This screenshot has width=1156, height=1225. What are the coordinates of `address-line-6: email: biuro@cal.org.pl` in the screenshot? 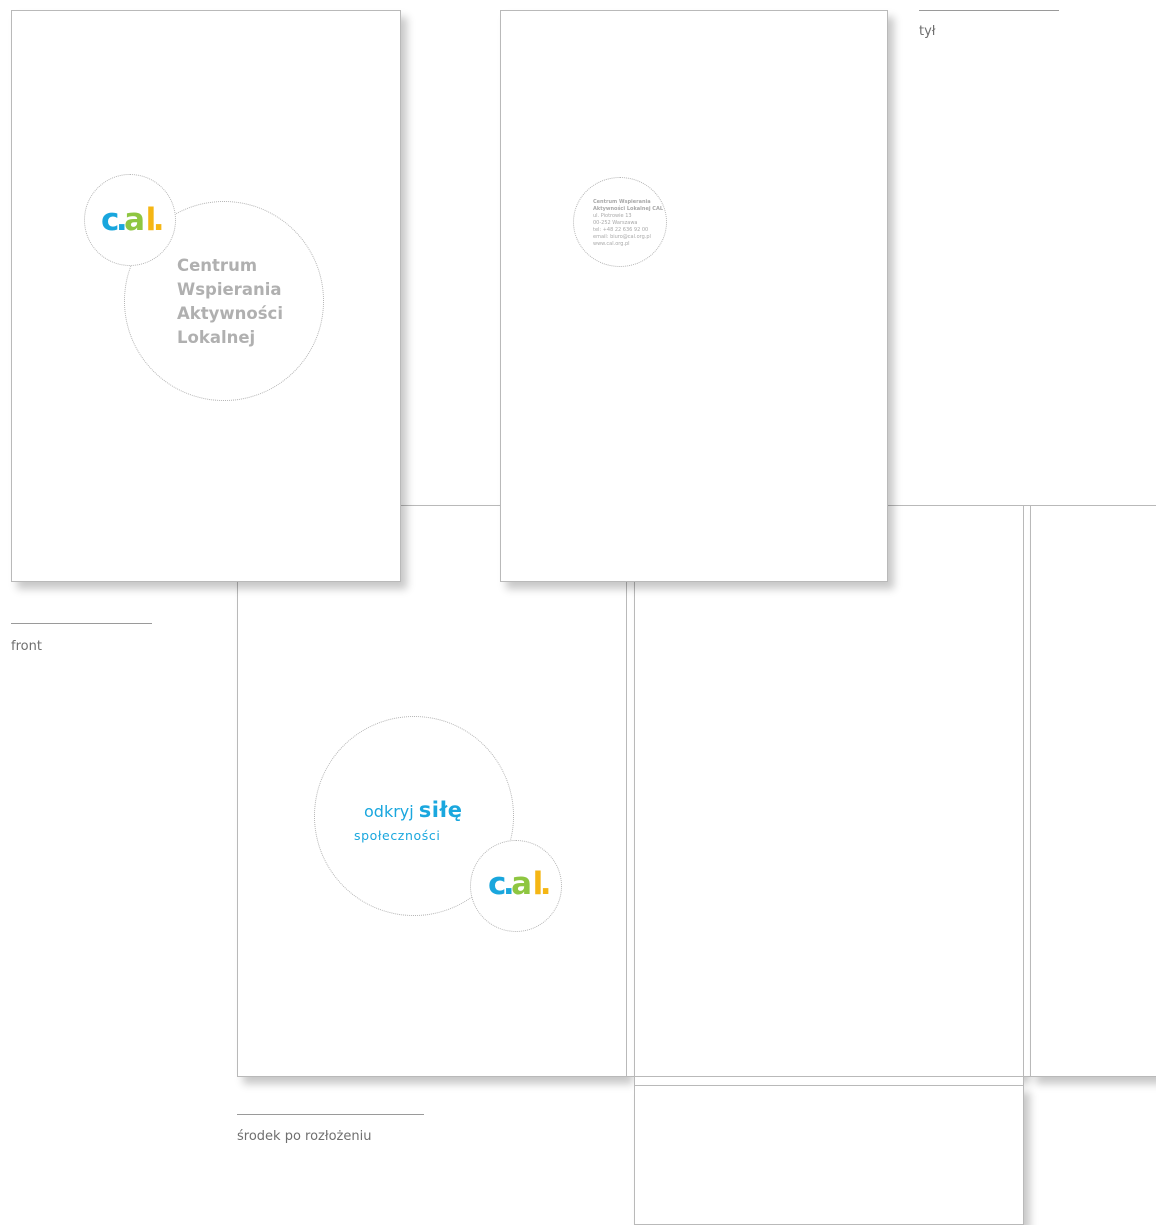 It's located at (622, 237).